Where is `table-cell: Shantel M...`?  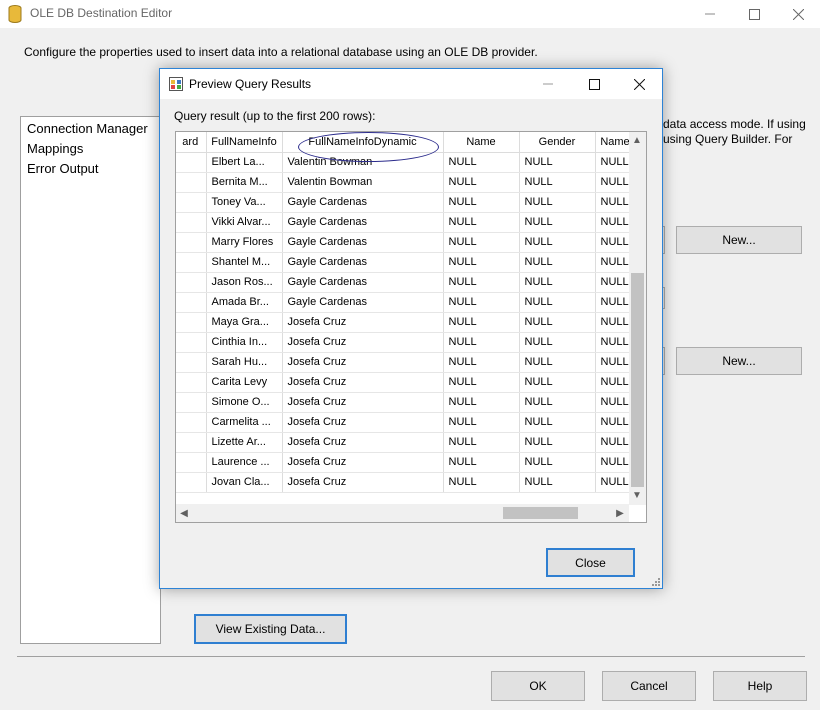 table-cell: Shantel M... is located at coordinates (244, 262).